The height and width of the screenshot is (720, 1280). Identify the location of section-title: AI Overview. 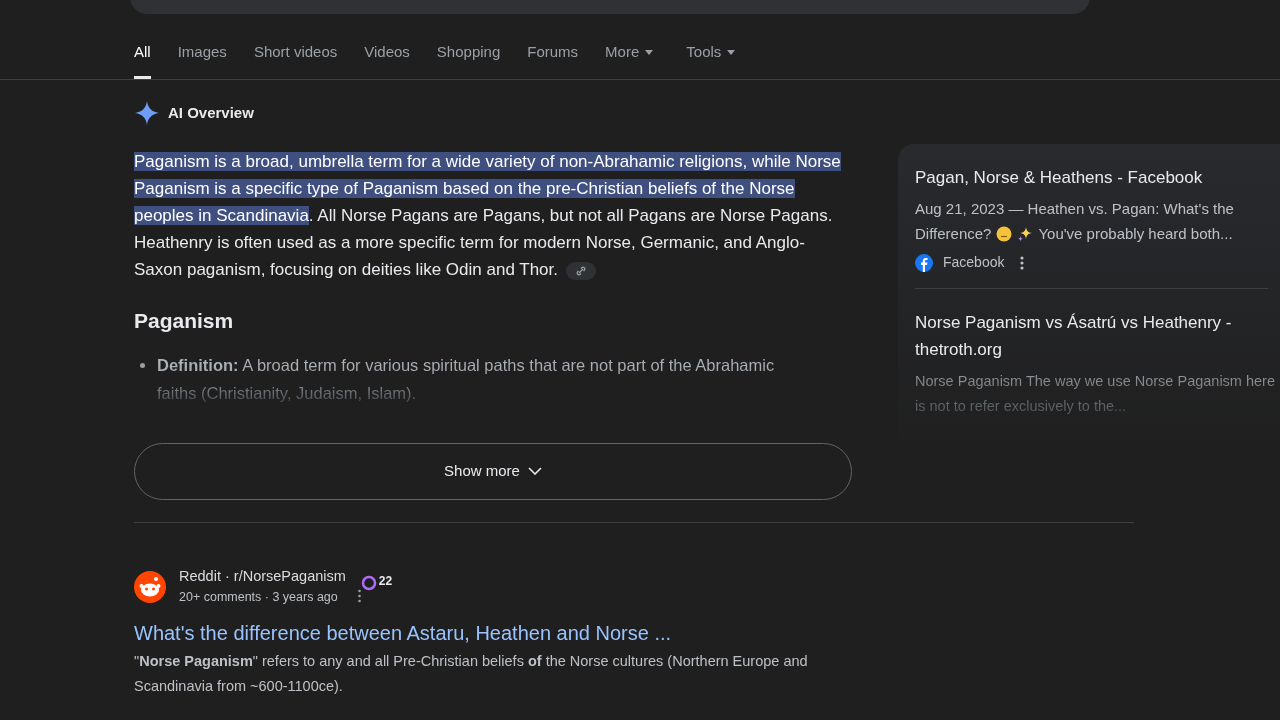
(211, 112).